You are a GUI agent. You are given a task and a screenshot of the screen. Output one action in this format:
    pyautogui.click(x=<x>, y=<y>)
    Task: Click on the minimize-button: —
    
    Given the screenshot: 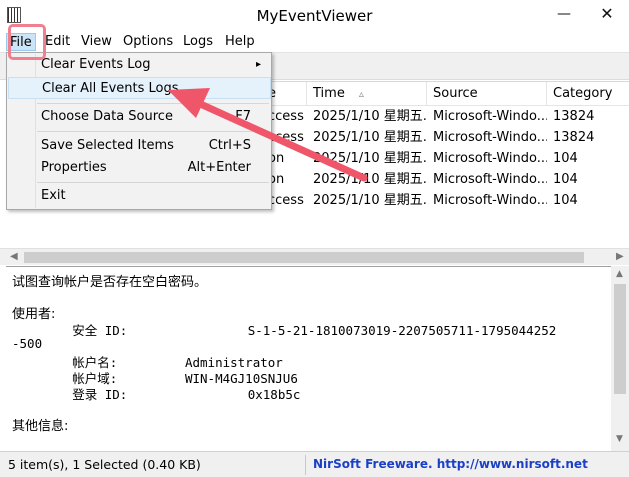 What is the action you would take?
    pyautogui.click(x=564, y=15)
    